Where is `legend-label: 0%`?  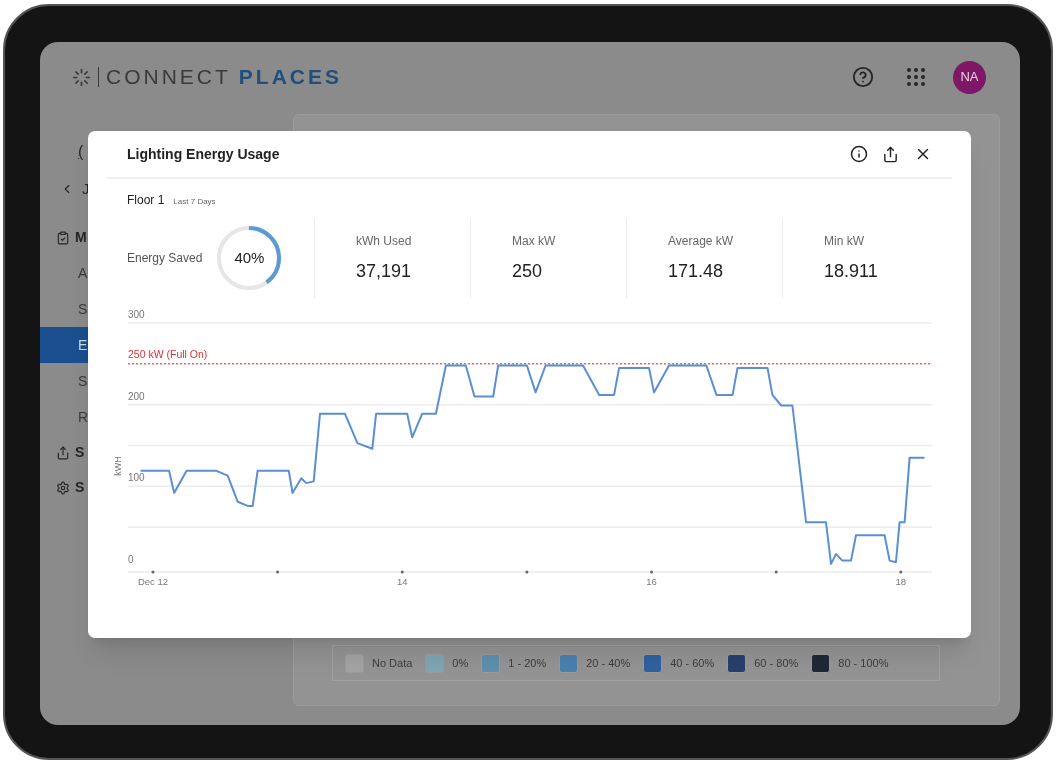
legend-label: 0% is located at coordinates (460, 663).